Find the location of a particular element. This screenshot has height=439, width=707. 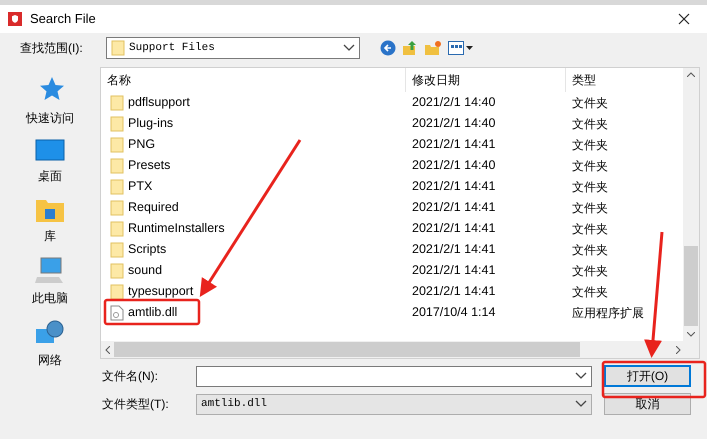

view-menu-button is located at coordinates (460, 48).